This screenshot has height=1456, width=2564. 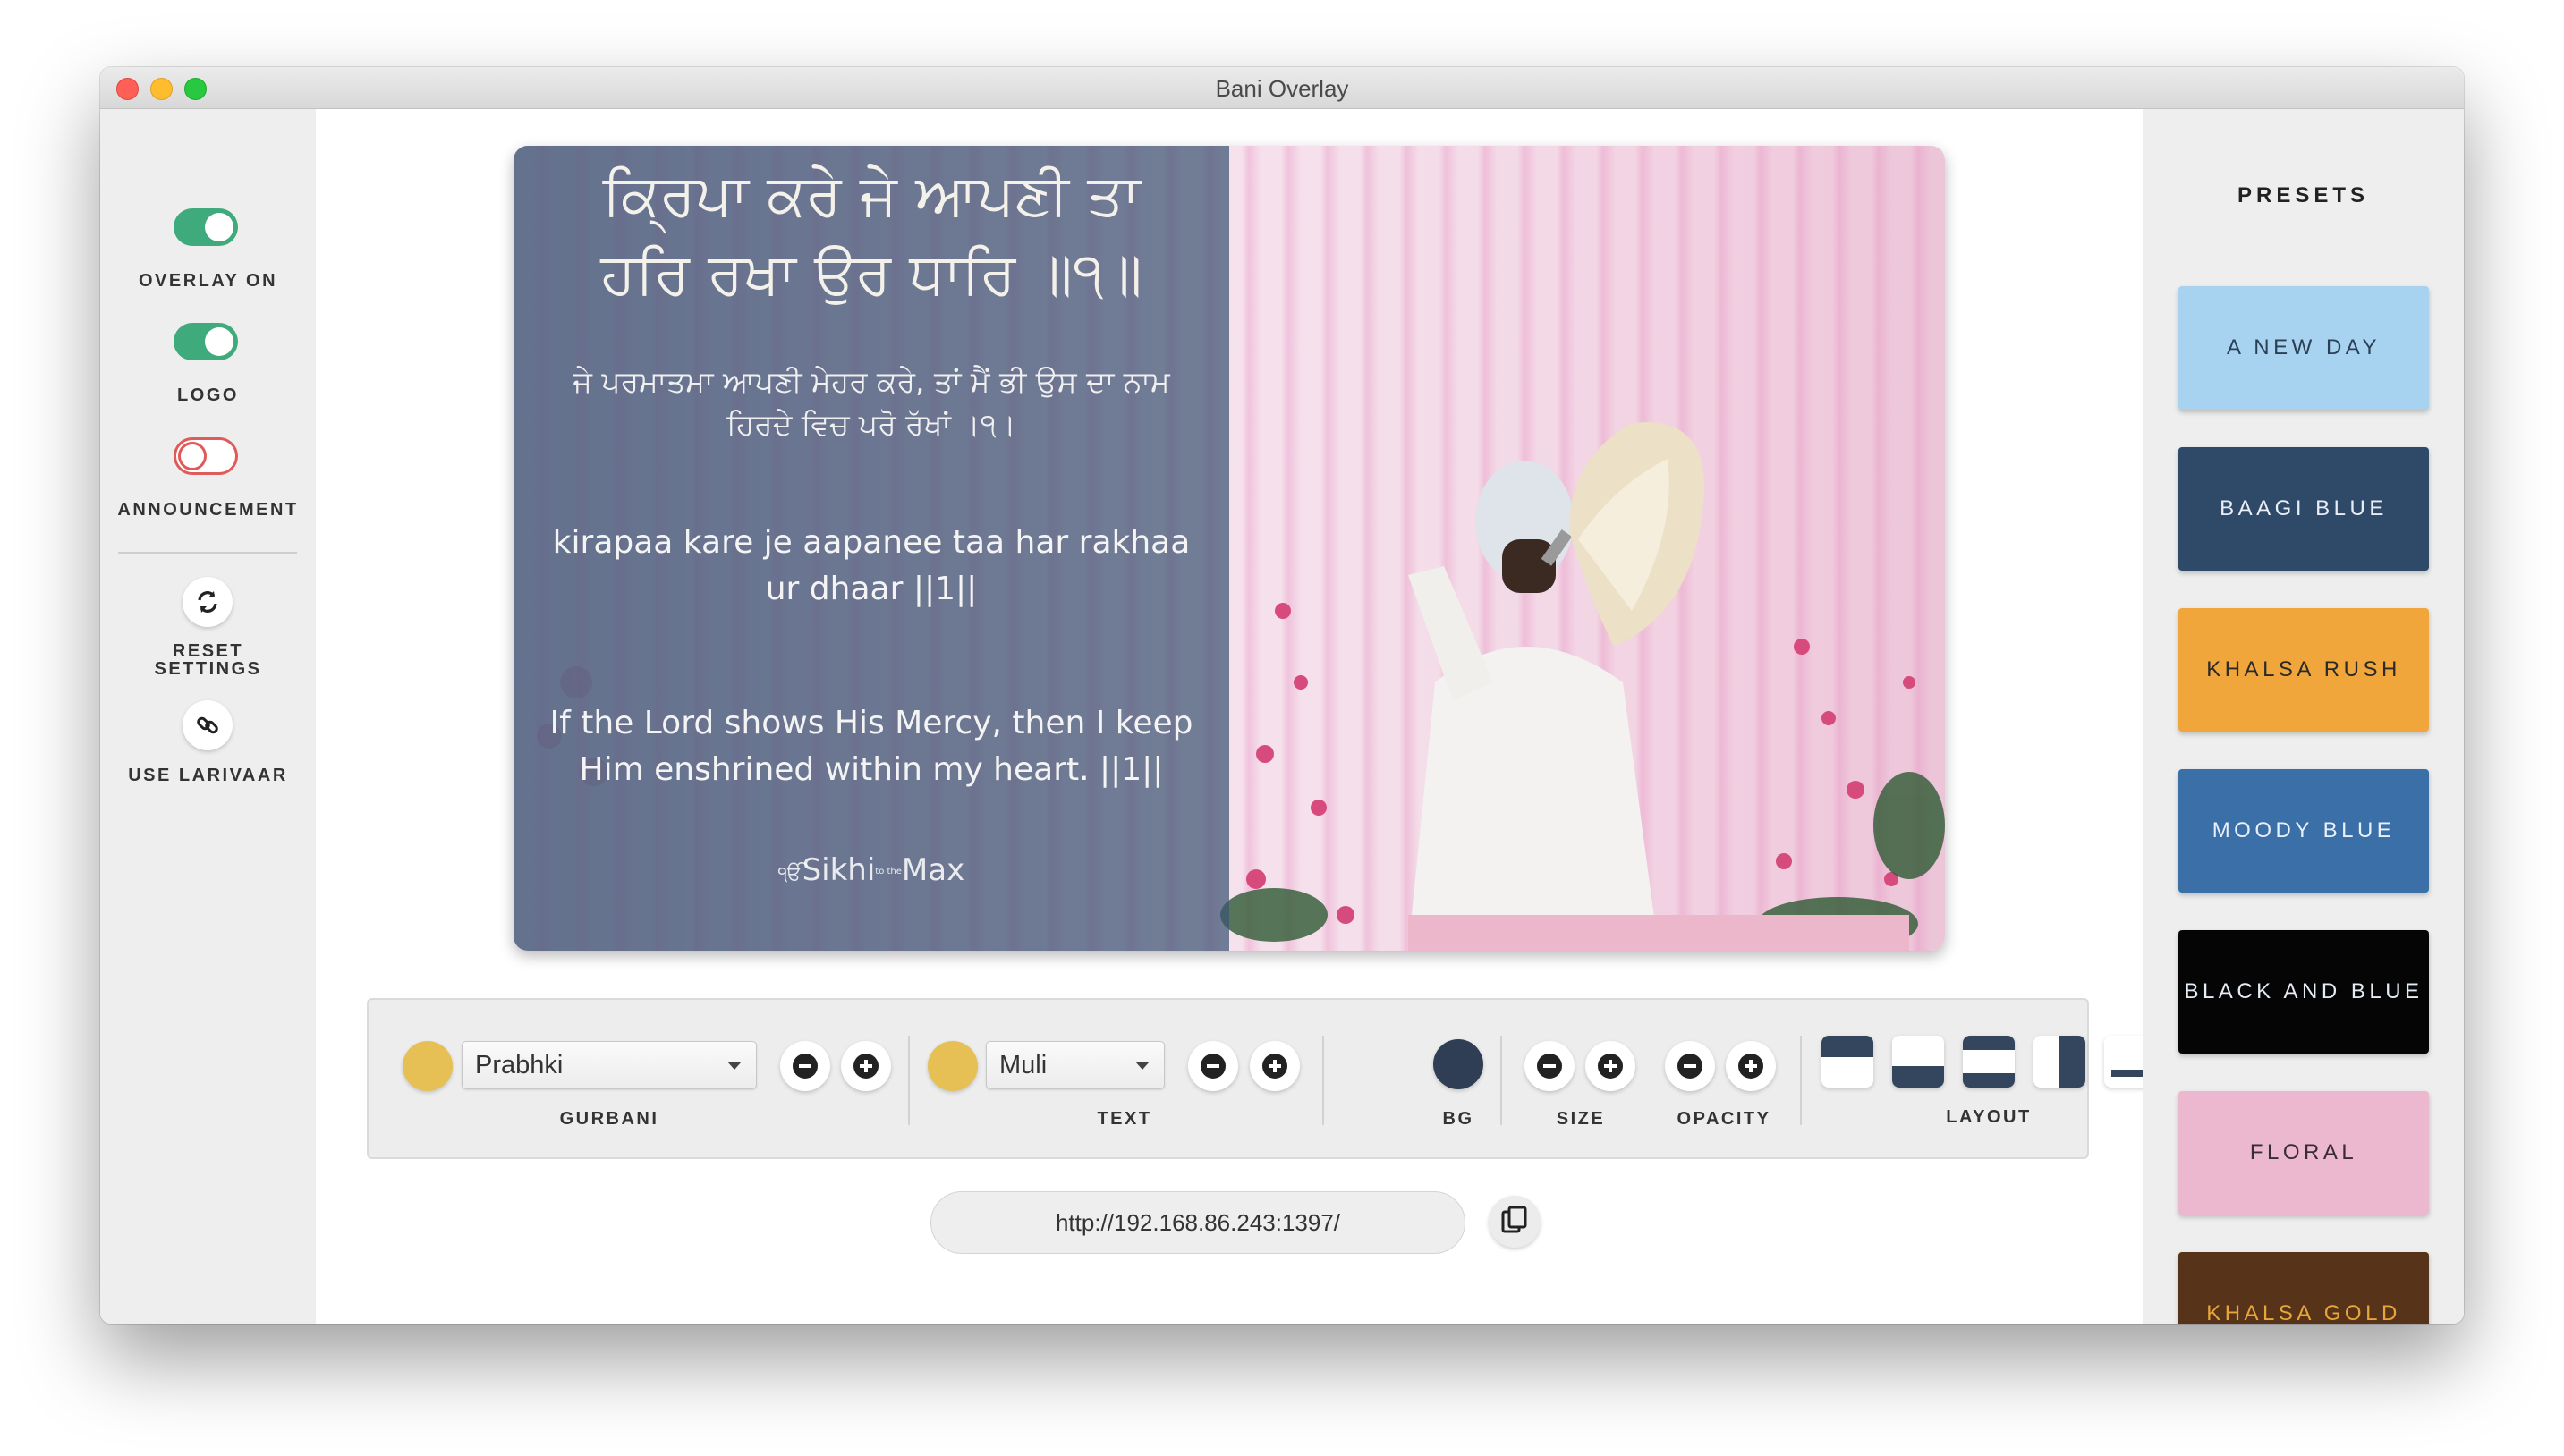 What do you see at coordinates (1610, 1066) in the screenshot?
I see `overlay-size-increase-button` at bounding box center [1610, 1066].